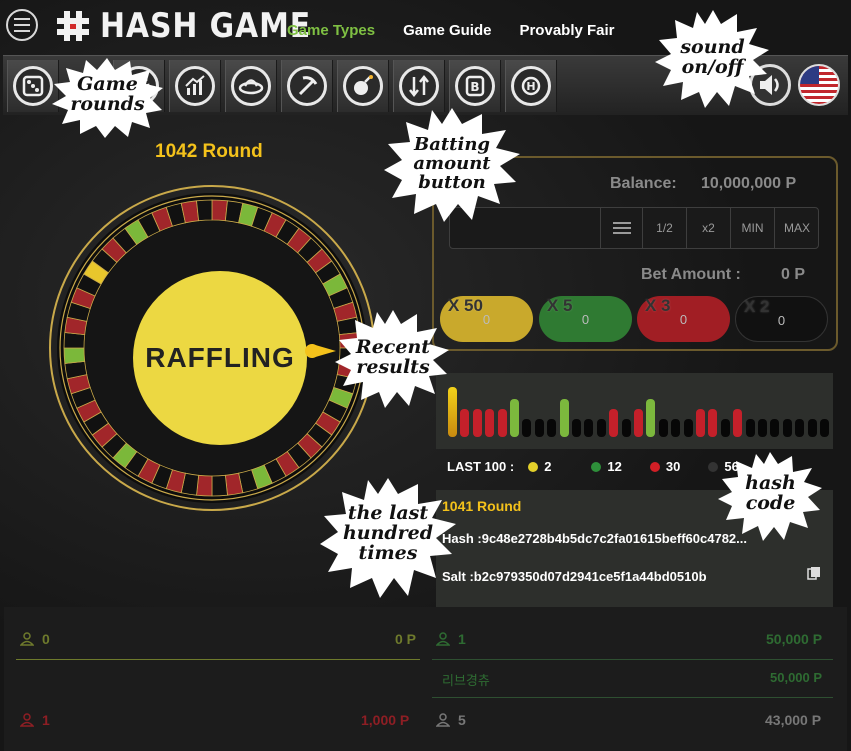  I want to click on multiplier-x50-button: X 50 0, so click(486, 319).